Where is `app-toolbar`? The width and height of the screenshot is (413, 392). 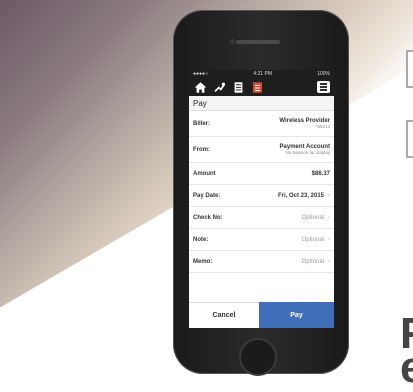 app-toolbar is located at coordinates (261, 87).